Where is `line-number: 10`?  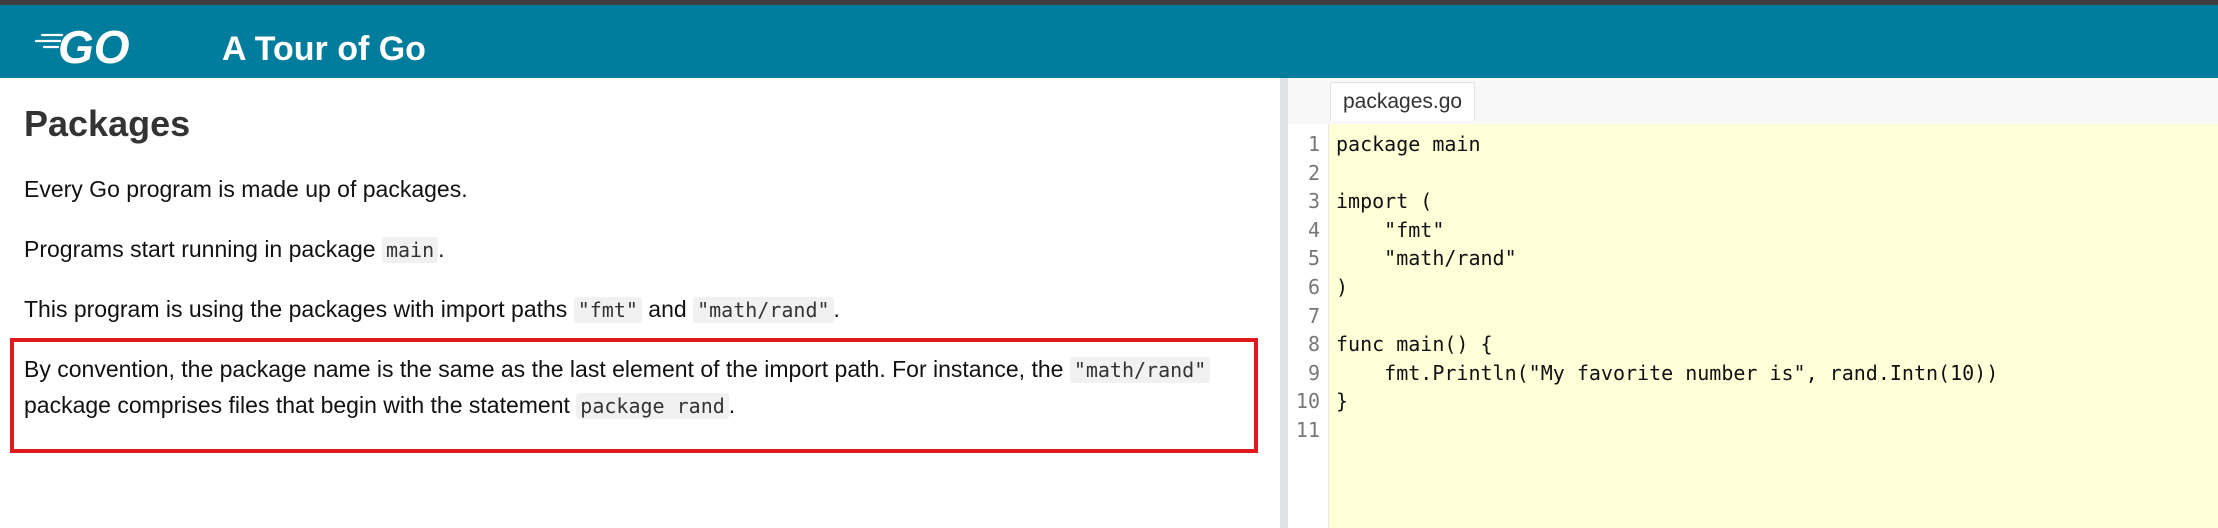 line-number: 10 is located at coordinates (1307, 401).